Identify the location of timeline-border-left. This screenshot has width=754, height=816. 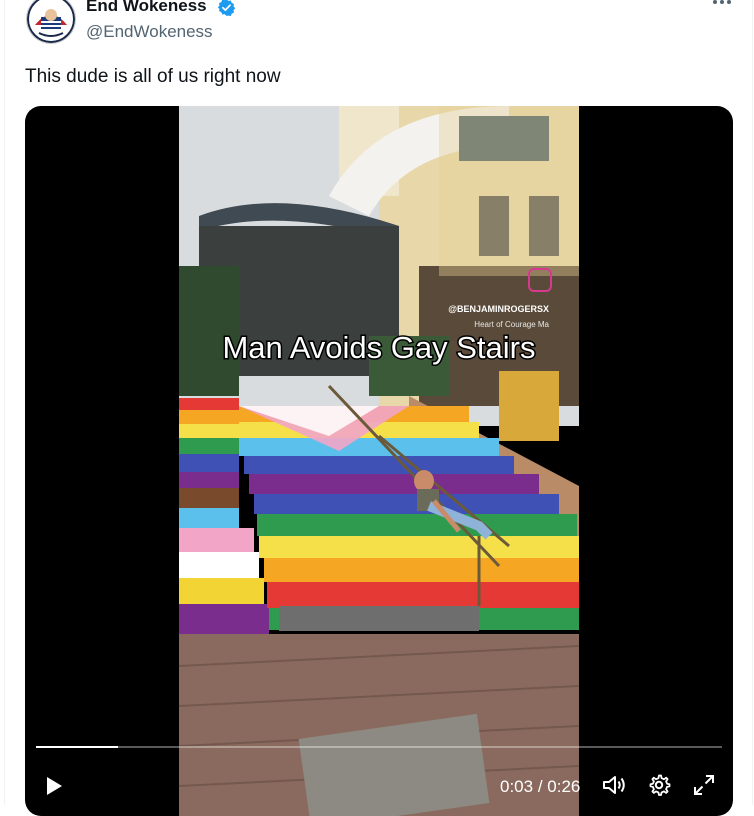
(4, 402).